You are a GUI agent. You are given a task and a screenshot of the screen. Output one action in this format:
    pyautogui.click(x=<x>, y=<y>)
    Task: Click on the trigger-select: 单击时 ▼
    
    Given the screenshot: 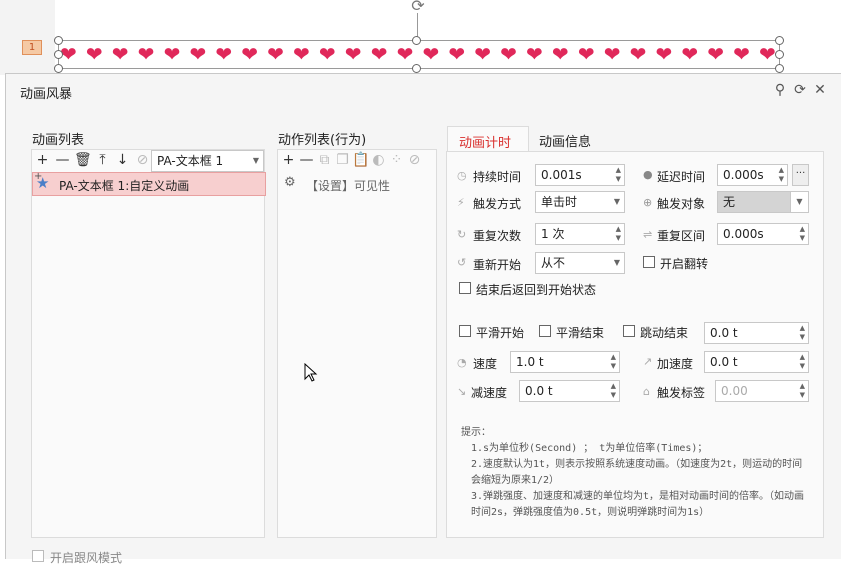 What is the action you would take?
    pyautogui.click(x=580, y=202)
    